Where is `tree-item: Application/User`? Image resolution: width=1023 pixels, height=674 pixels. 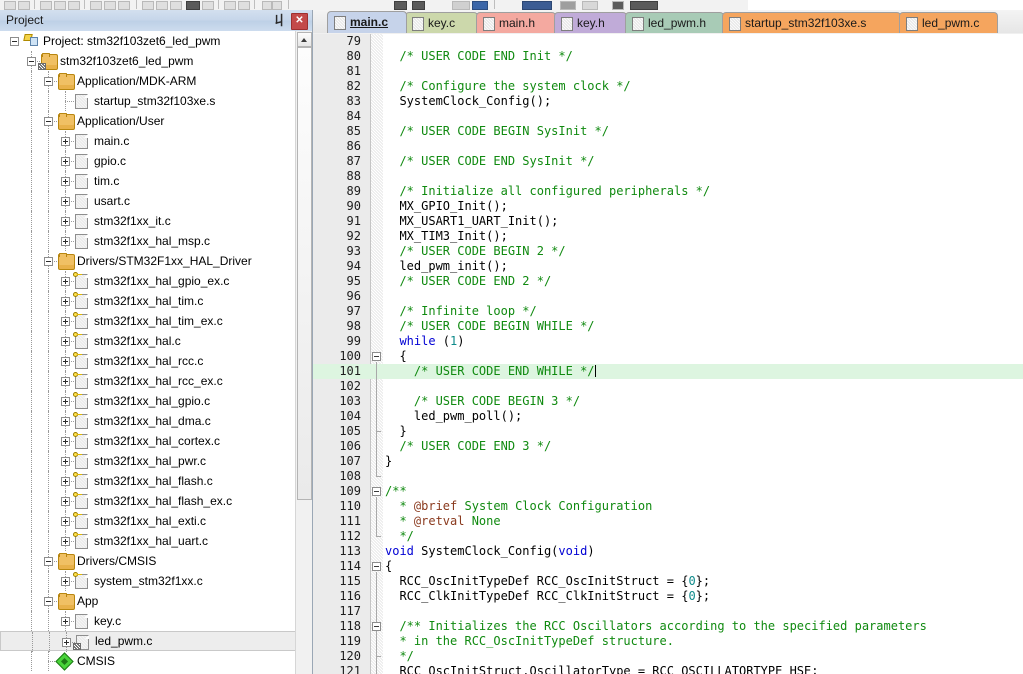 tree-item: Application/User is located at coordinates (148, 121).